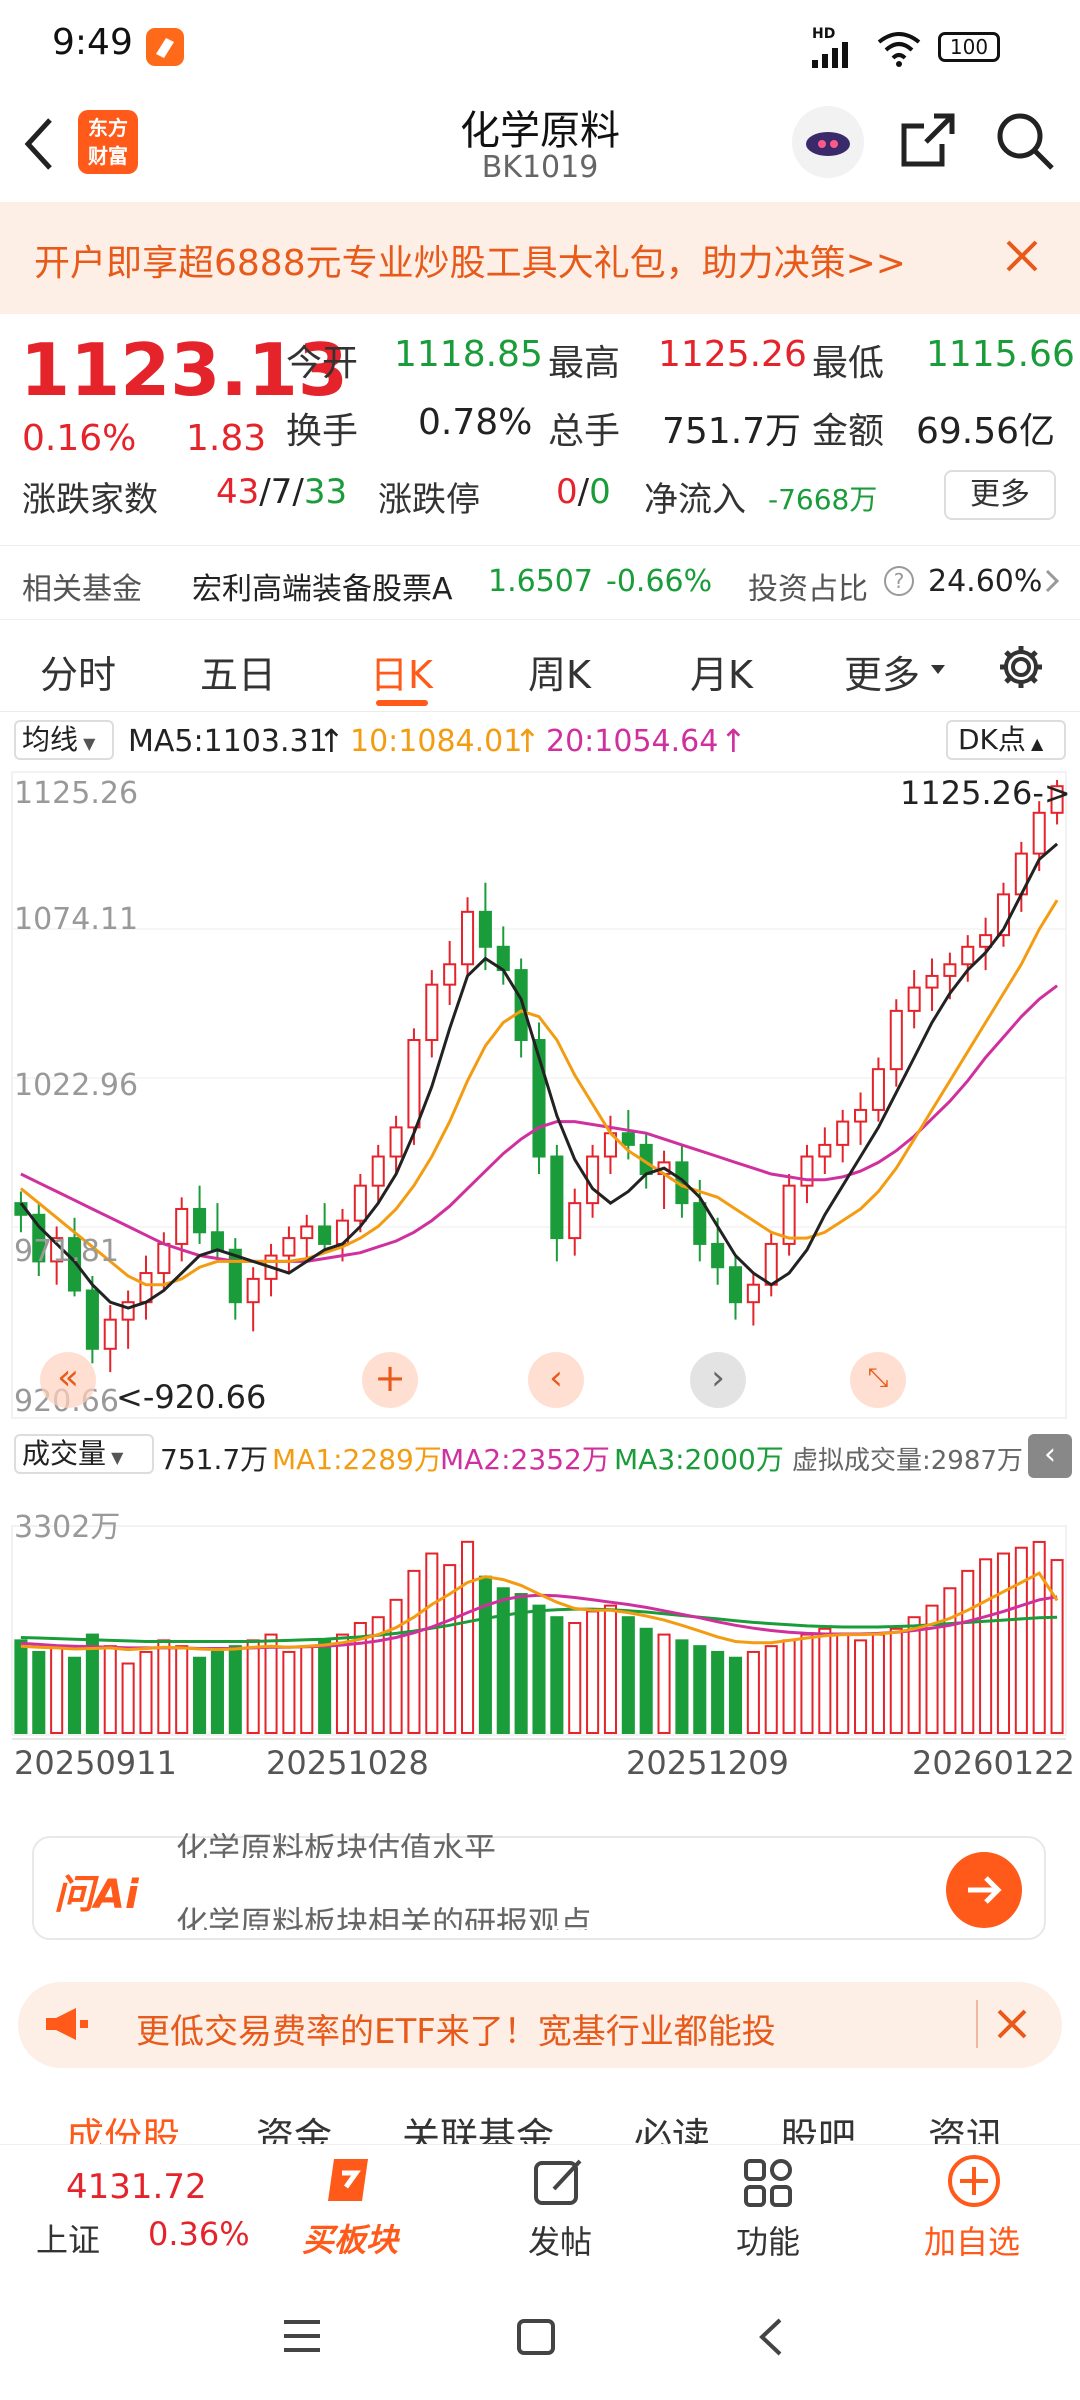 The width and height of the screenshot is (1080, 2400). I want to click on function-grid-icon, so click(768, 2185).